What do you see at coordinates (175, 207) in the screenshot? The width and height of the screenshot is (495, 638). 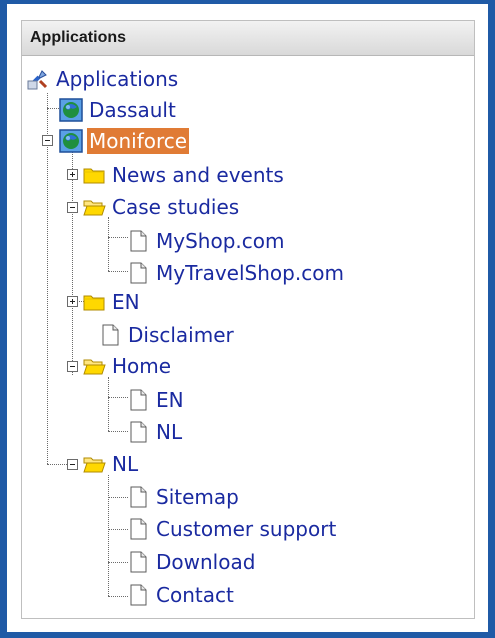 I see `node-label-case-studies: Case studies` at bounding box center [175, 207].